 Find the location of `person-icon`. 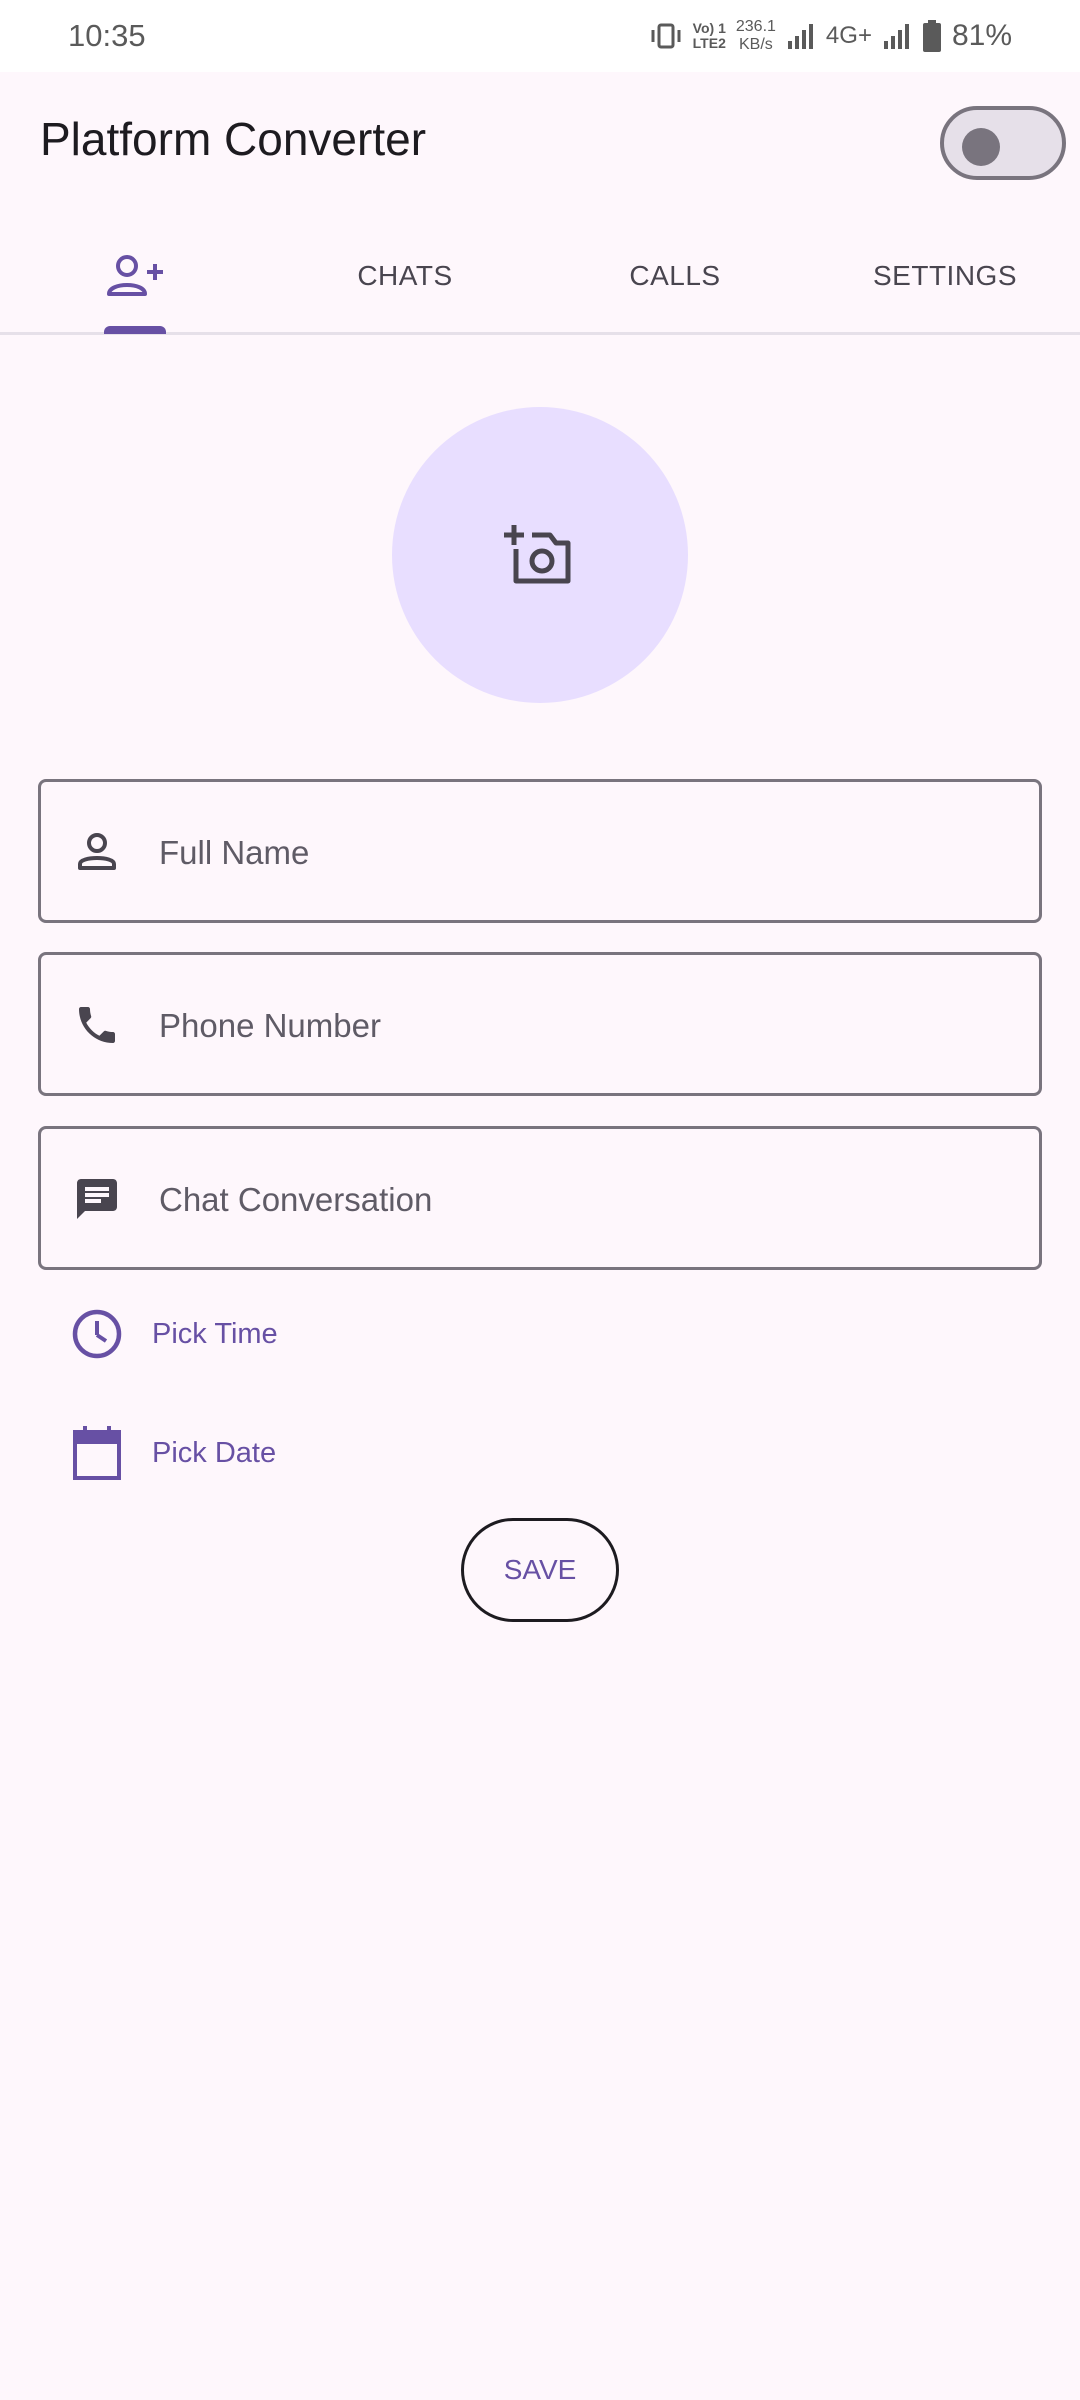

person-icon is located at coordinates (97, 851).